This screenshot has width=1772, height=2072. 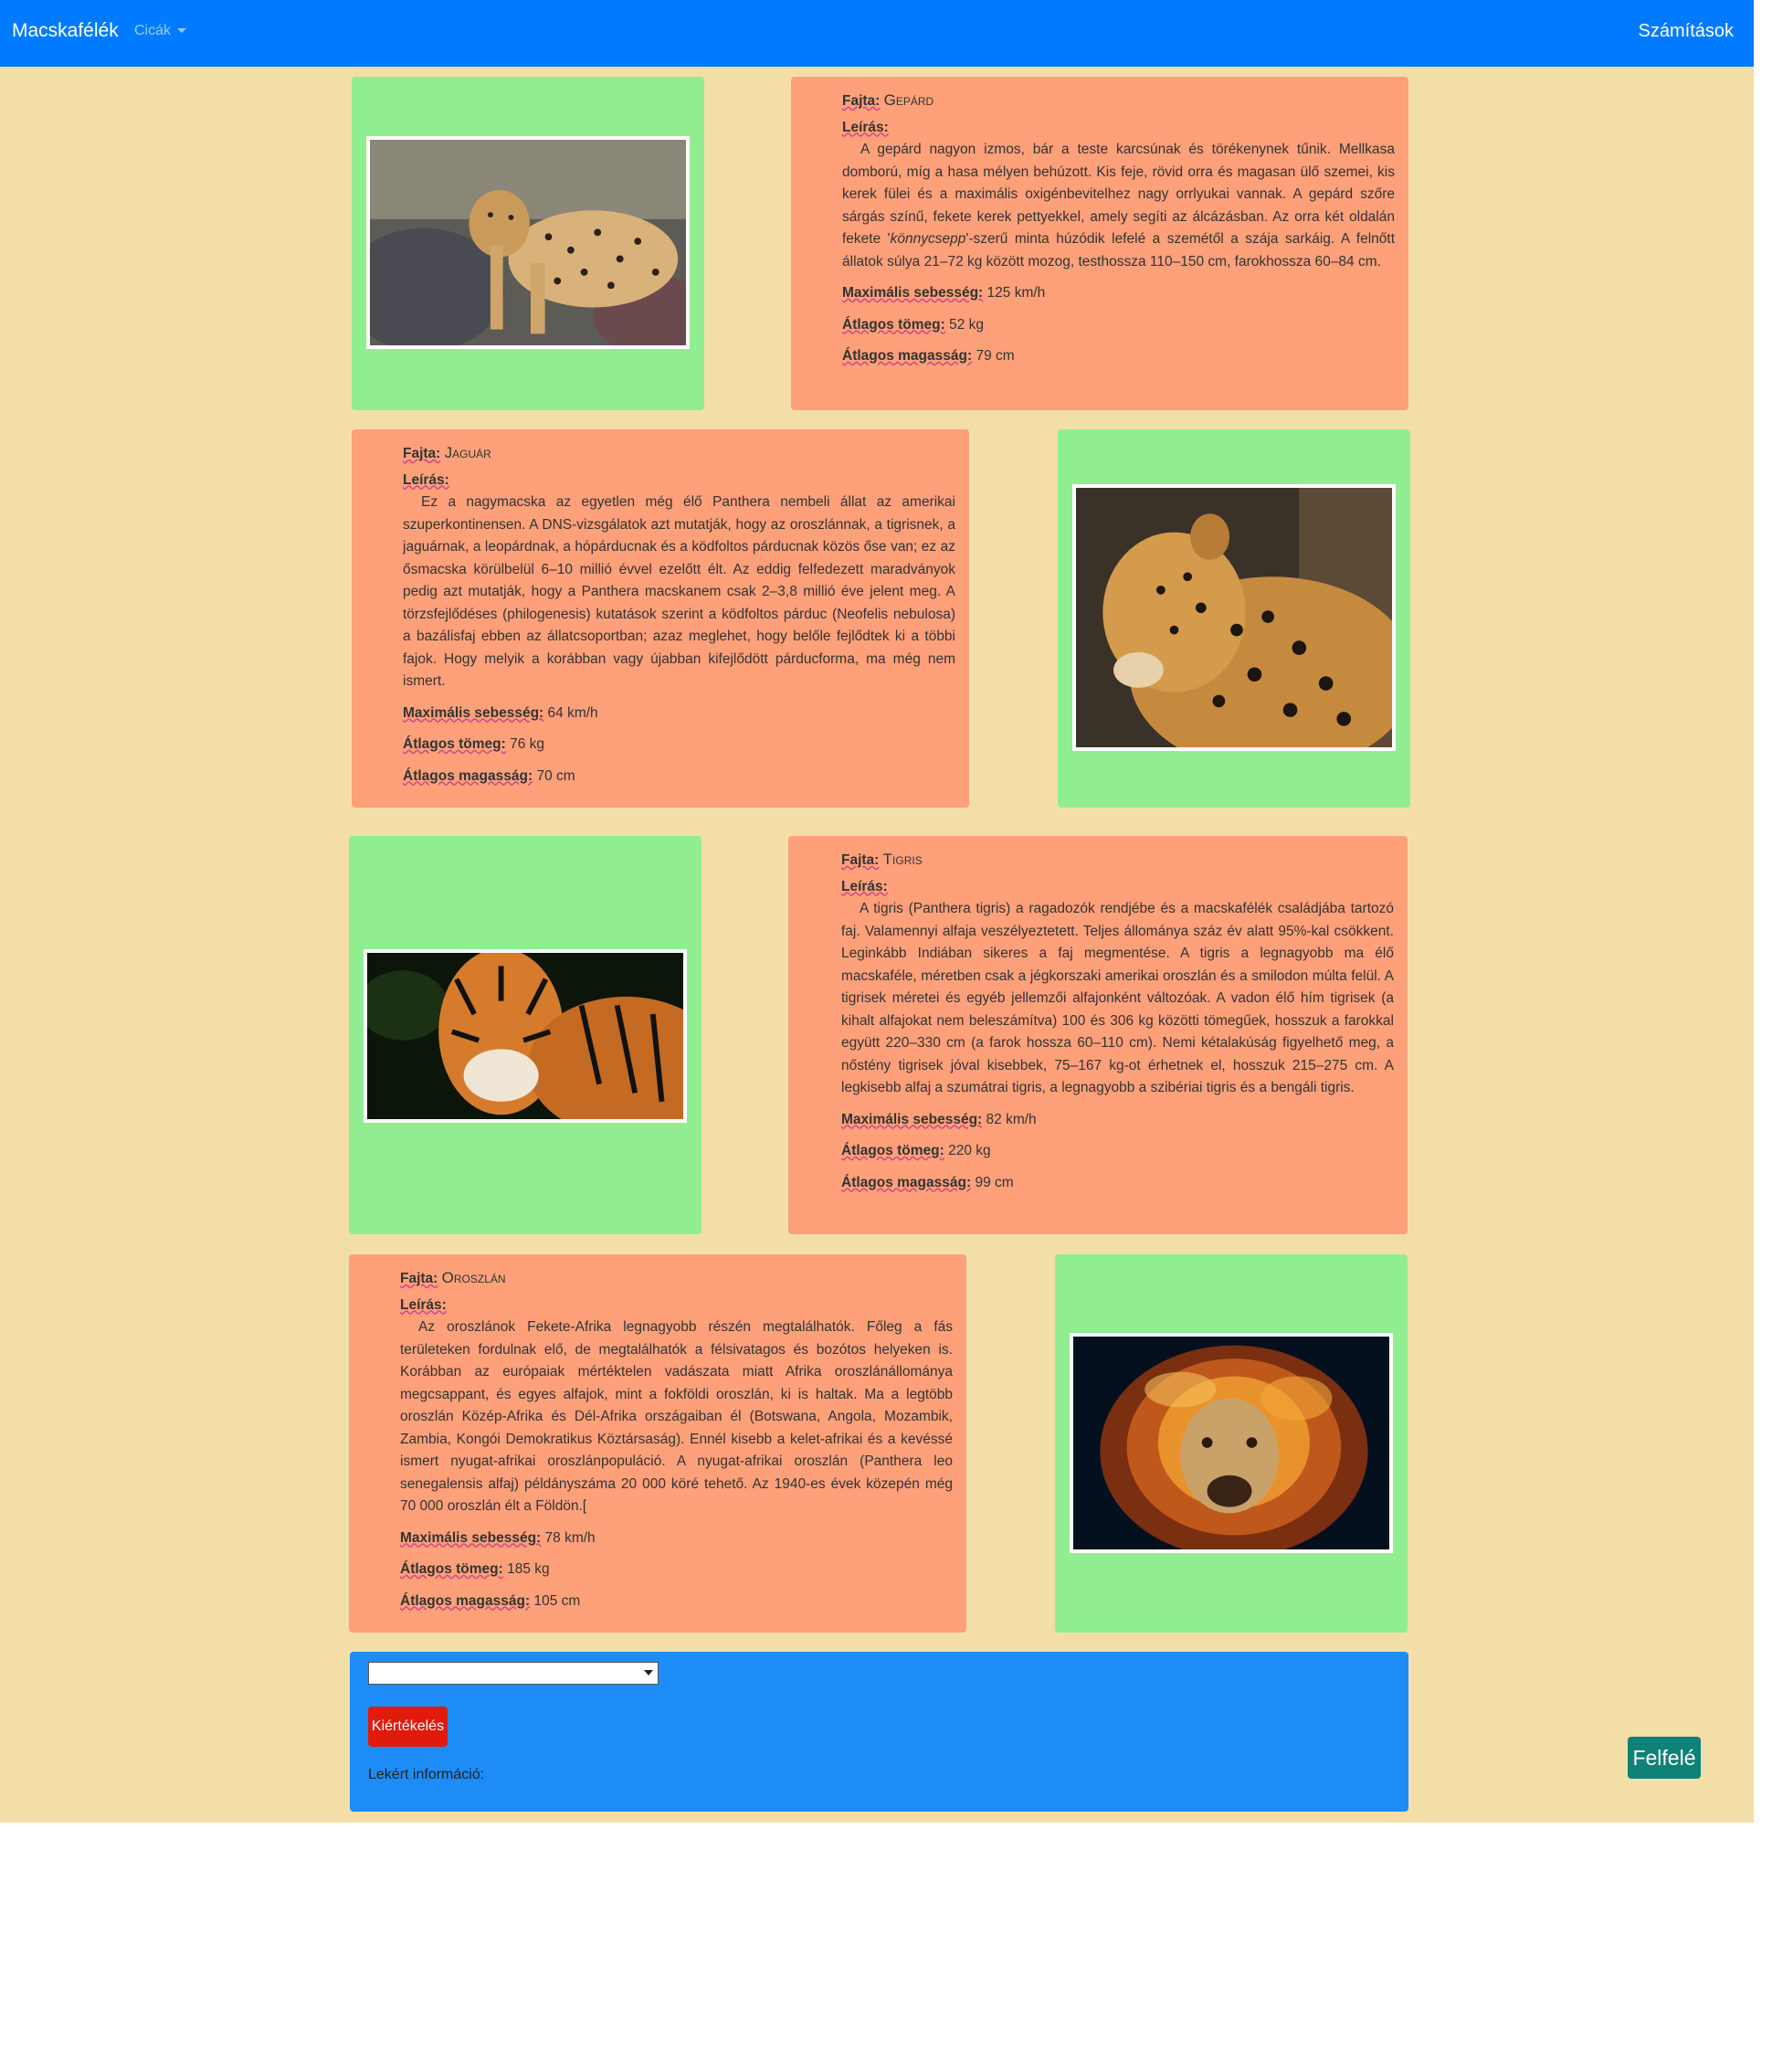 I want to click on tiger-breed-line: Fajta: Tigris, so click(x=1117, y=860).